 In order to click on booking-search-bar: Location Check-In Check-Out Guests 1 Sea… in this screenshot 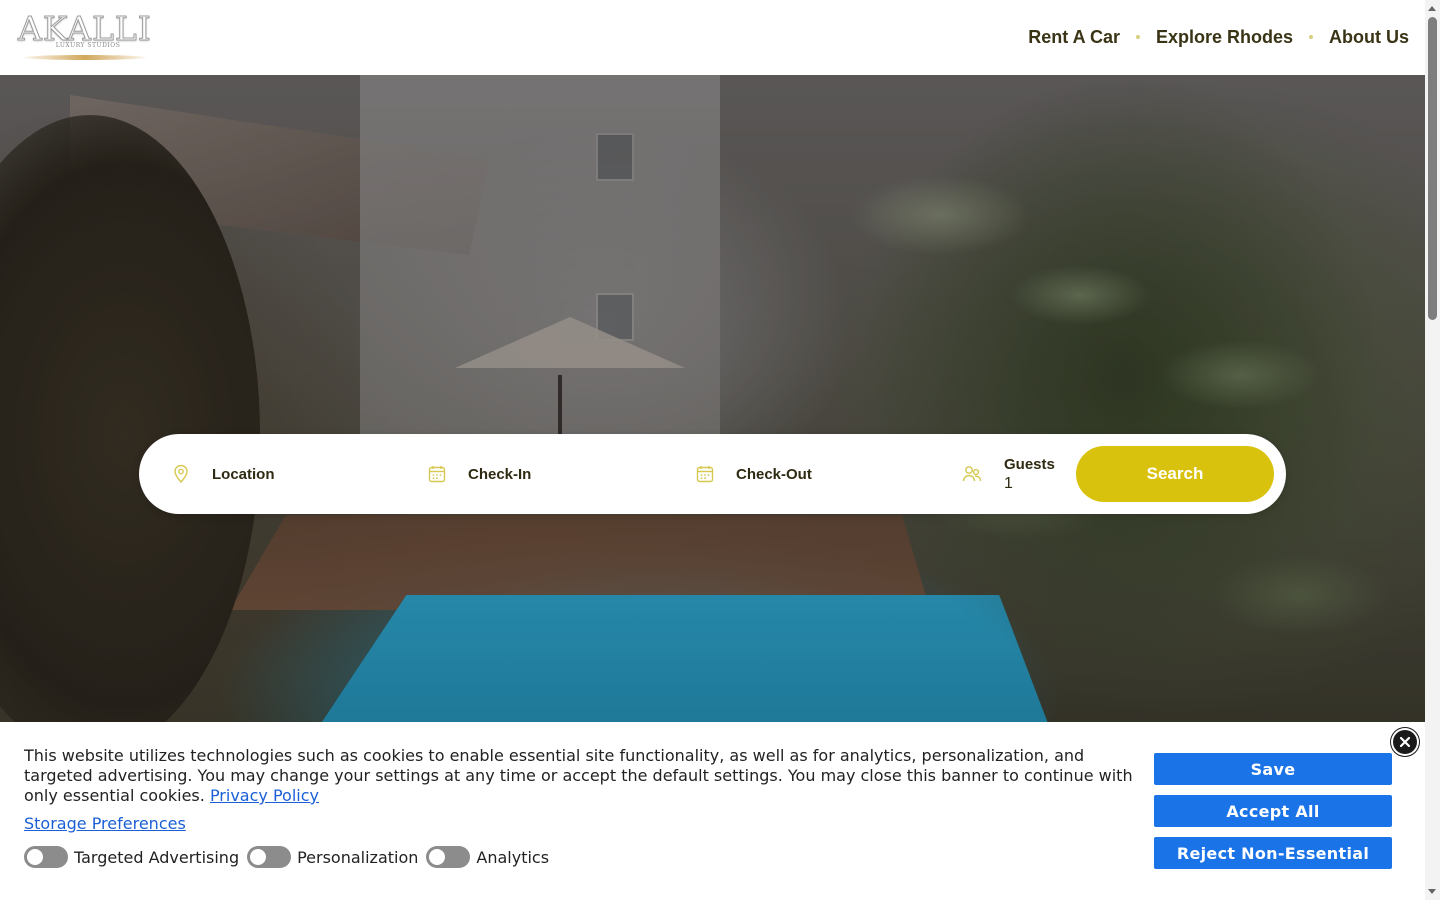, I will do `click(712, 474)`.